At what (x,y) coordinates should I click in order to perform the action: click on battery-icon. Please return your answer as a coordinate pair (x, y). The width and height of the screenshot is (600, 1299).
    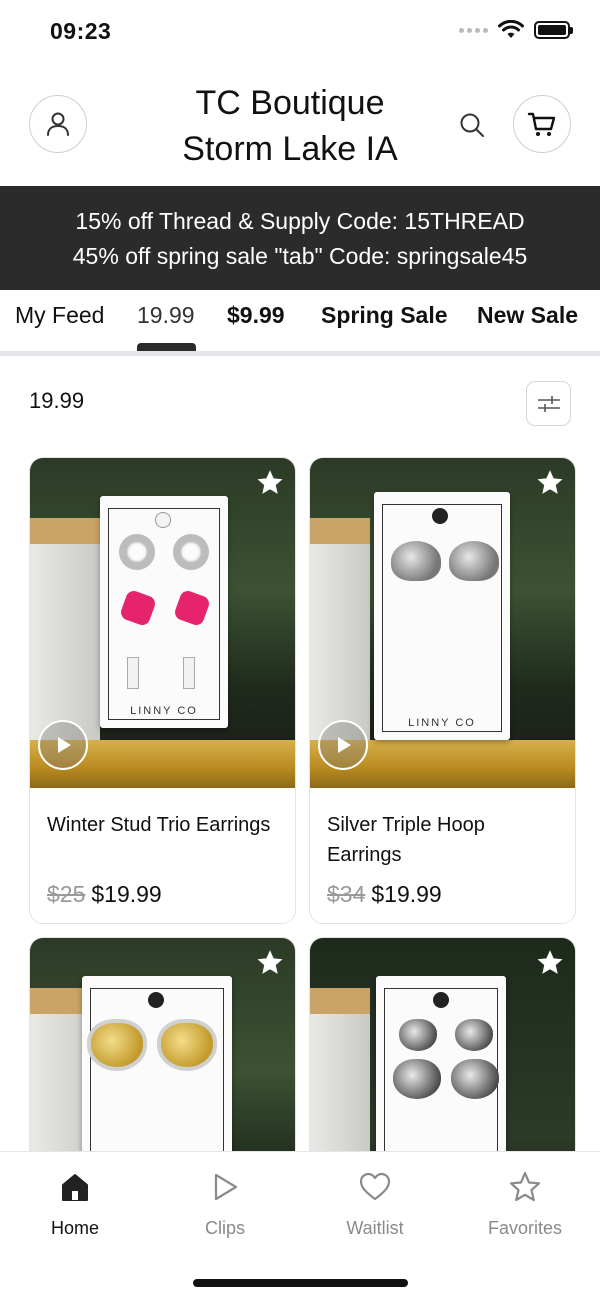
    Looking at the image, I should click on (553, 30).